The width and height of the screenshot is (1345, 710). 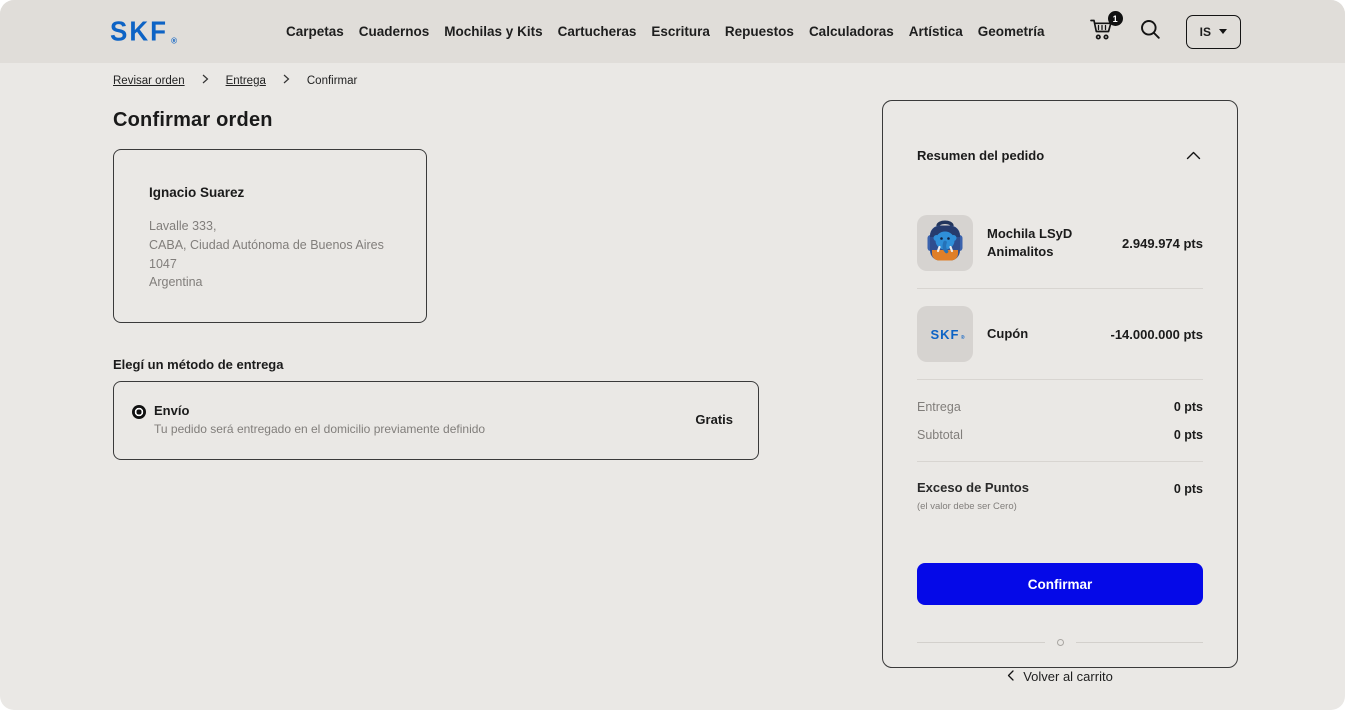 What do you see at coordinates (947, 334) in the screenshot?
I see `skf-logo-small: SKF ®` at bounding box center [947, 334].